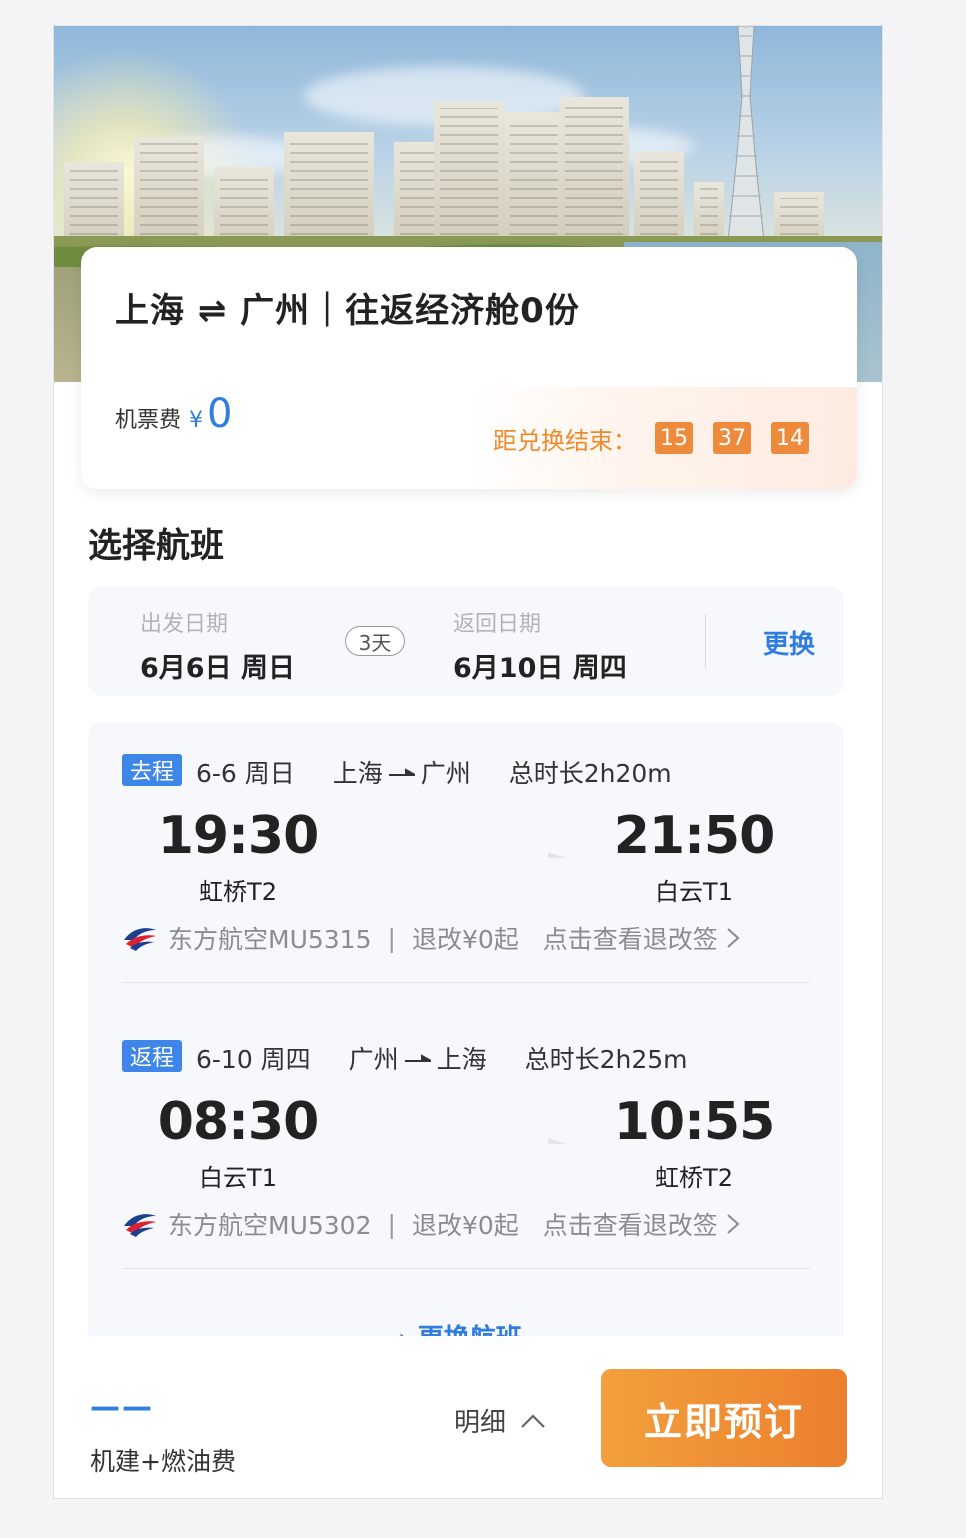 The image size is (966, 1538). Describe the element at coordinates (789, 642) in the screenshot. I see `change-dates-button: 更换` at that location.